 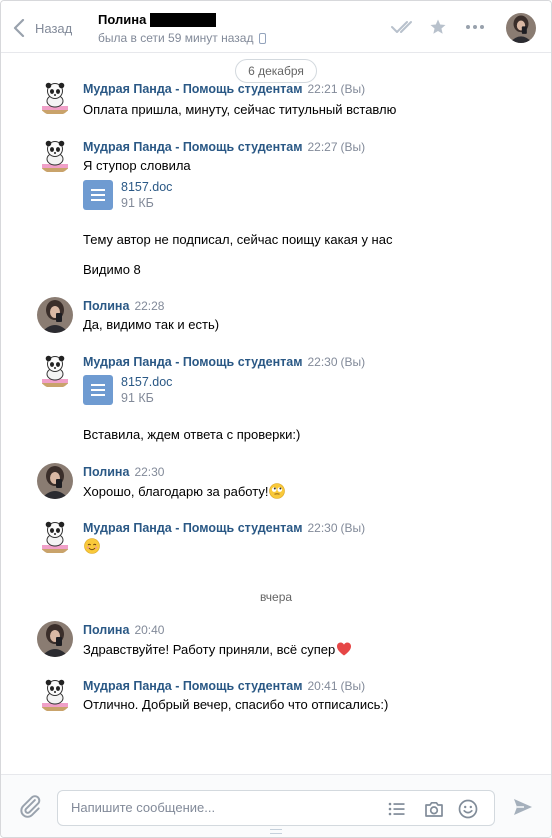 What do you see at coordinates (149, 630) in the screenshot?
I see `message-time: 20:40` at bounding box center [149, 630].